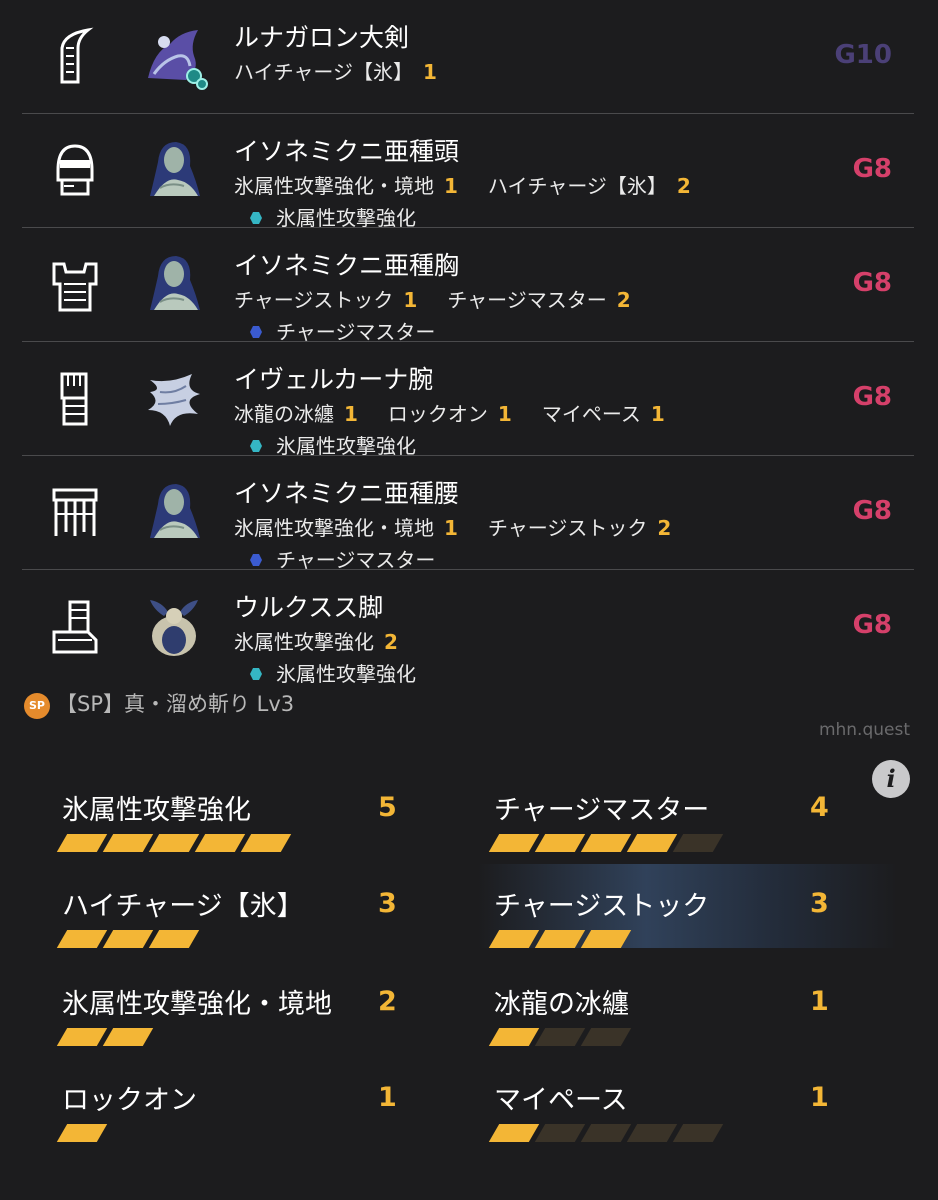 The image size is (938, 1200). I want to click on skill-name: 氷属性攻撃強化, so click(304, 642).